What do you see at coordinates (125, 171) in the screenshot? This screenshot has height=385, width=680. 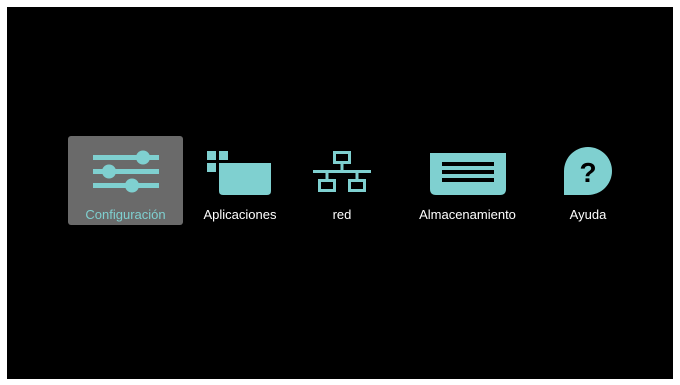 I see `sliders-icon` at bounding box center [125, 171].